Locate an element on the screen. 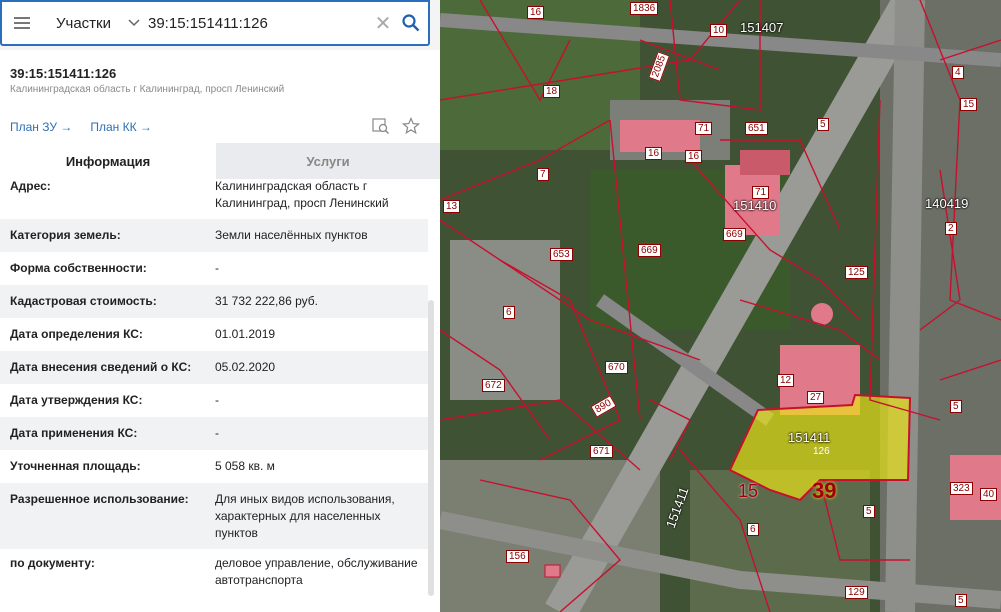 This screenshot has width=1001, height=612. district-label: 39 is located at coordinates (824, 490).